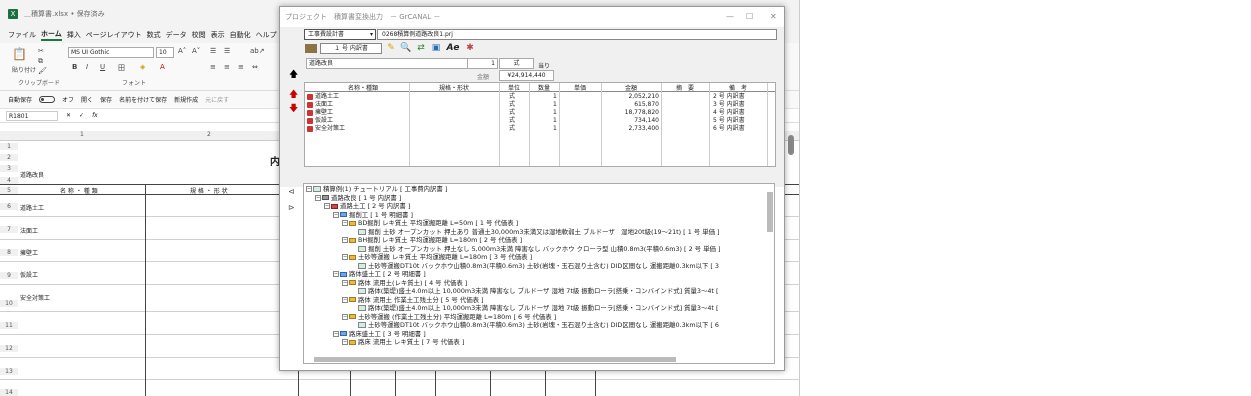 This screenshot has height=396, width=1251. What do you see at coordinates (540, 129) in the screenshot?
I see `table-row: 安全対策工 式 1 2,733,400 6 号 内訳書` at bounding box center [540, 129].